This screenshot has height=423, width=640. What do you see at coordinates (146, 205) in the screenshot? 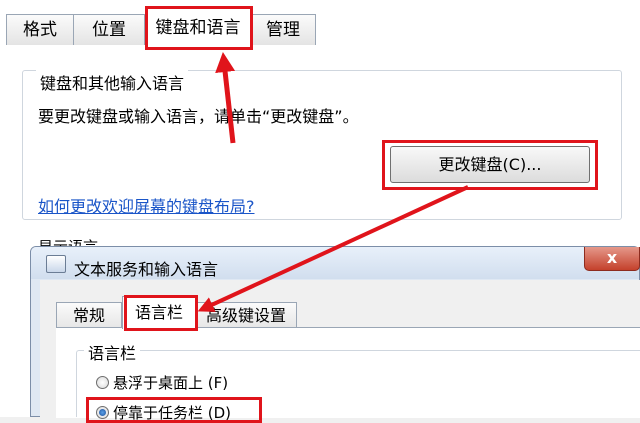
I see `welcome-screen-keyboard-link: 如何更改欢迎屏幕的键盘布局?` at bounding box center [146, 205].